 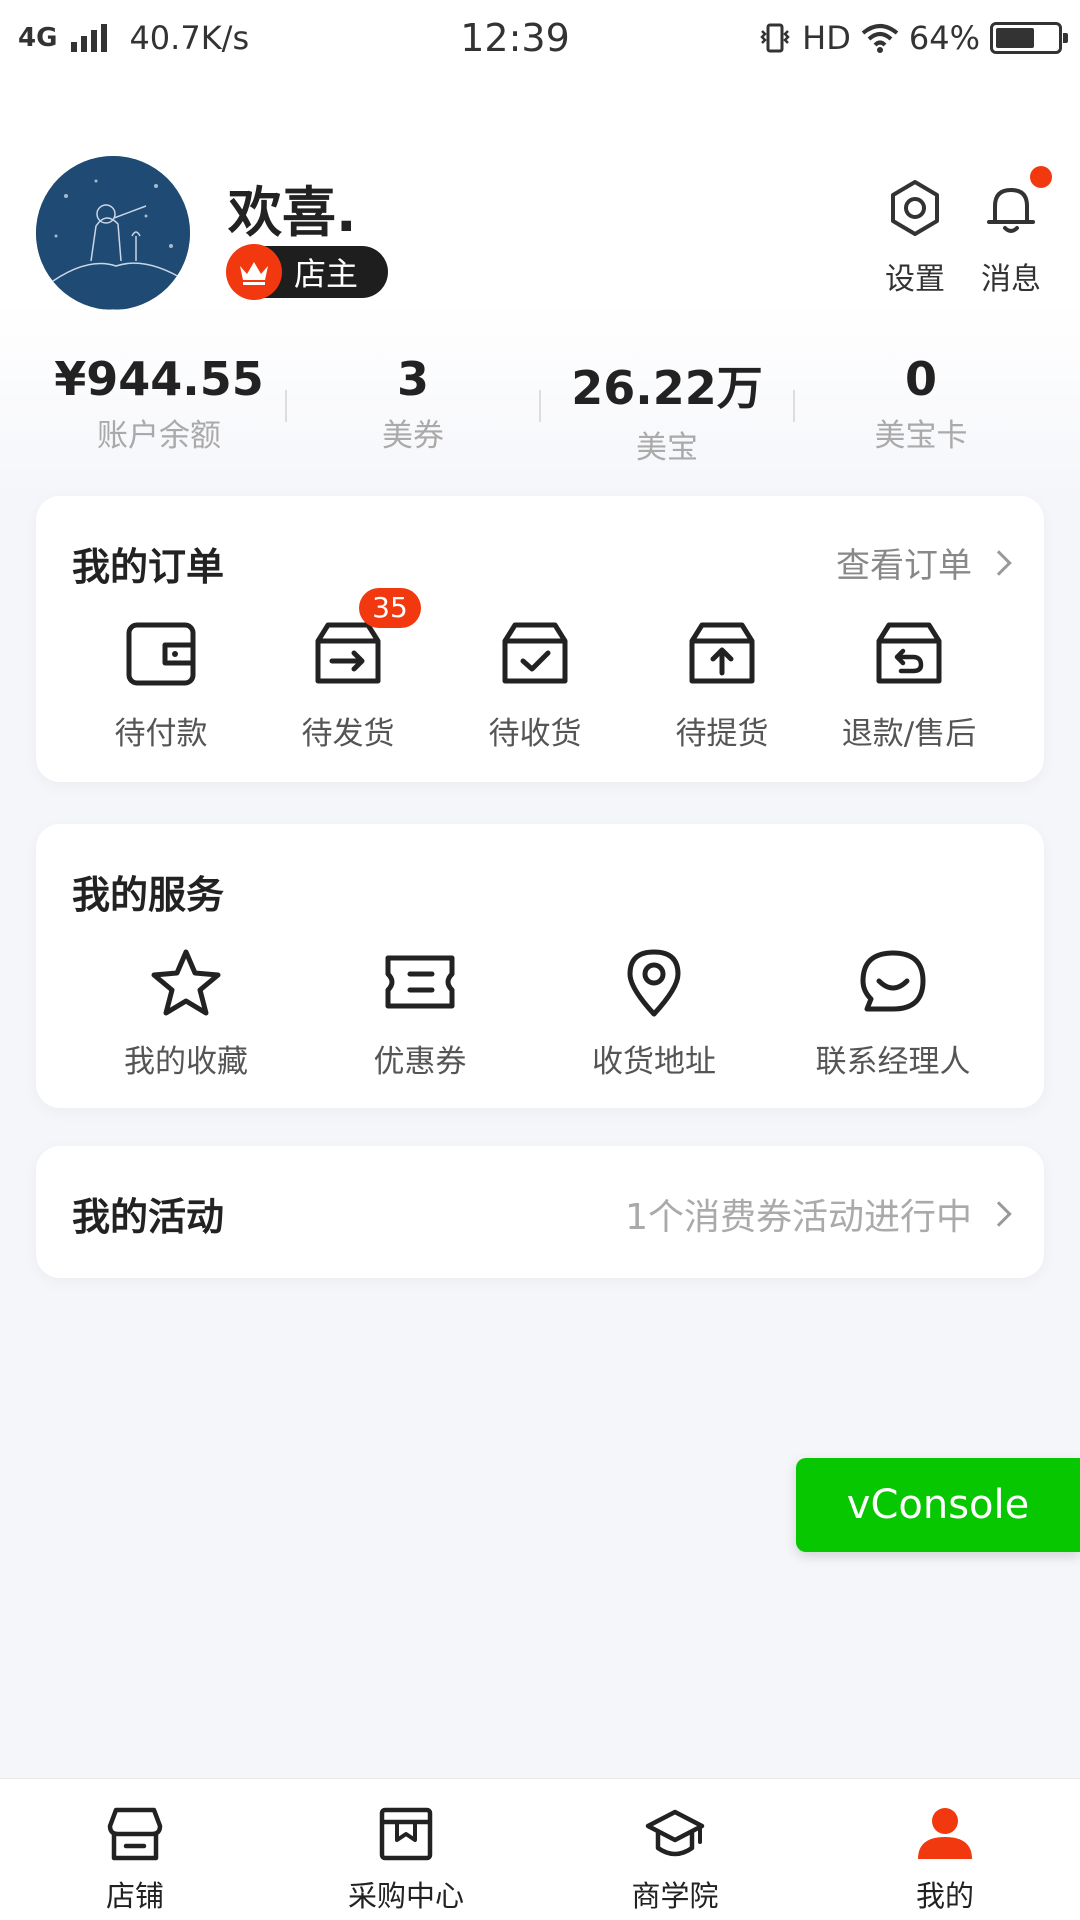 What do you see at coordinates (420, 1062) in the screenshot?
I see `service-item-label: 优惠券` at bounding box center [420, 1062].